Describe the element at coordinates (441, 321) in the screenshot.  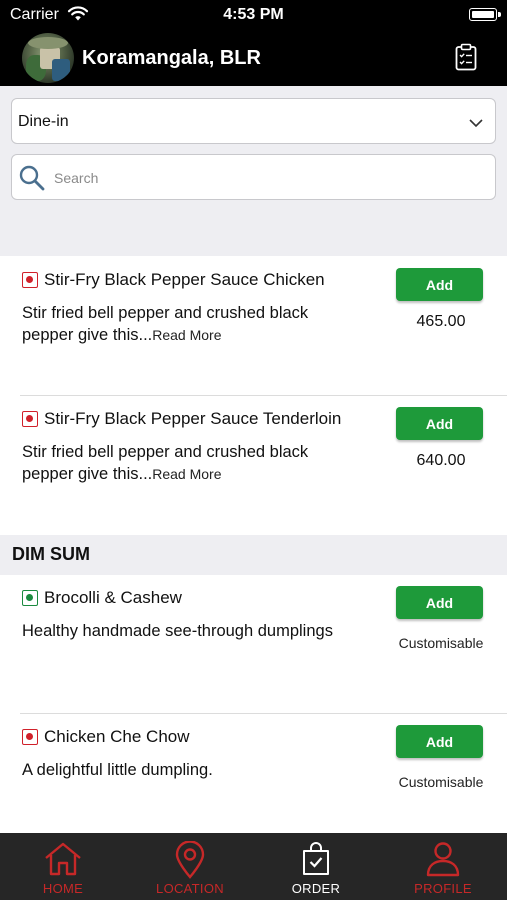
I see `item-price: 465.00` at that location.